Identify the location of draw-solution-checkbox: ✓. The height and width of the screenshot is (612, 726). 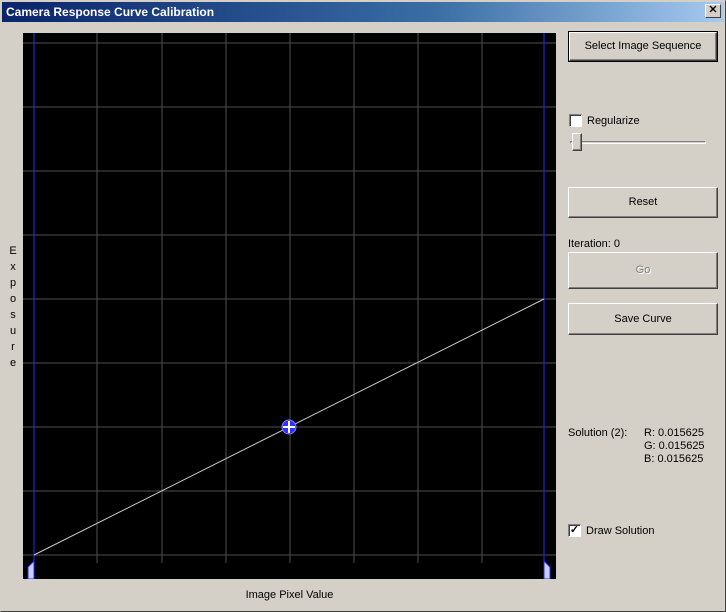
(574, 530).